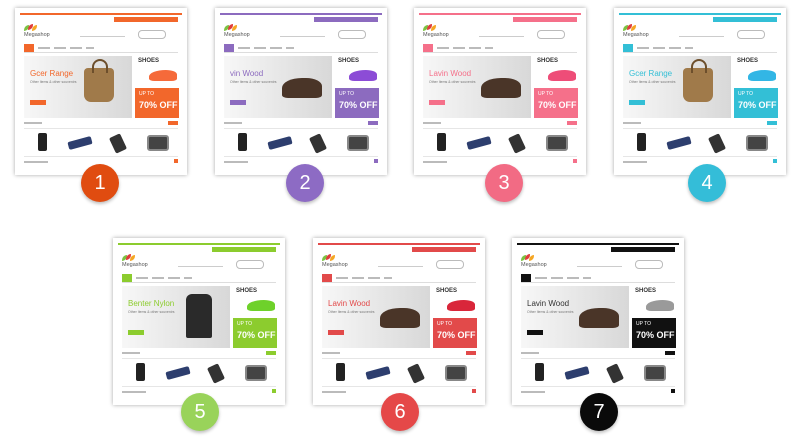 This screenshot has width=805, height=443. What do you see at coordinates (247, 73) in the screenshot?
I see `hero-title: vin Wood` at bounding box center [247, 73].